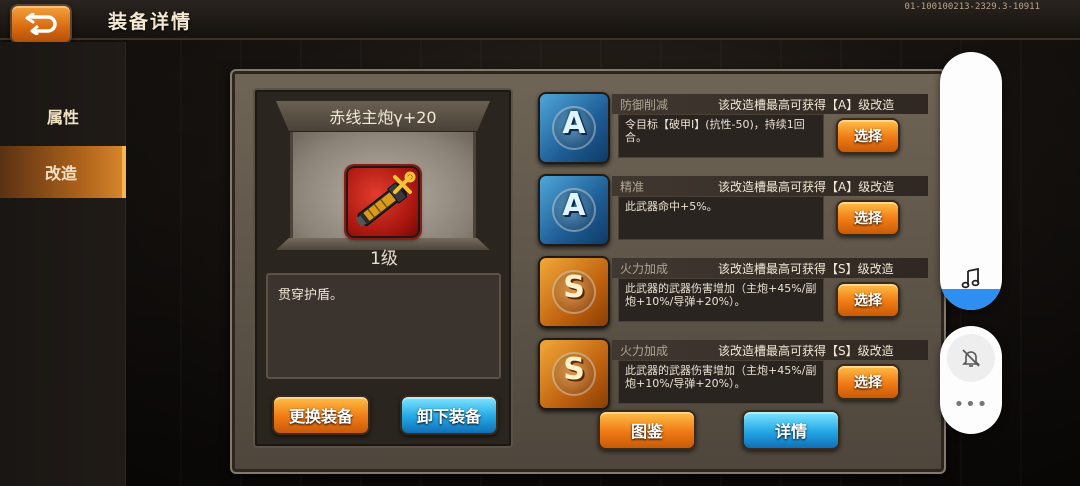 This screenshot has height=486, width=1080. I want to click on mod-effect: 令目标【破甲Ⅰ】(抗性-50)，持续1回合。, so click(721, 136).